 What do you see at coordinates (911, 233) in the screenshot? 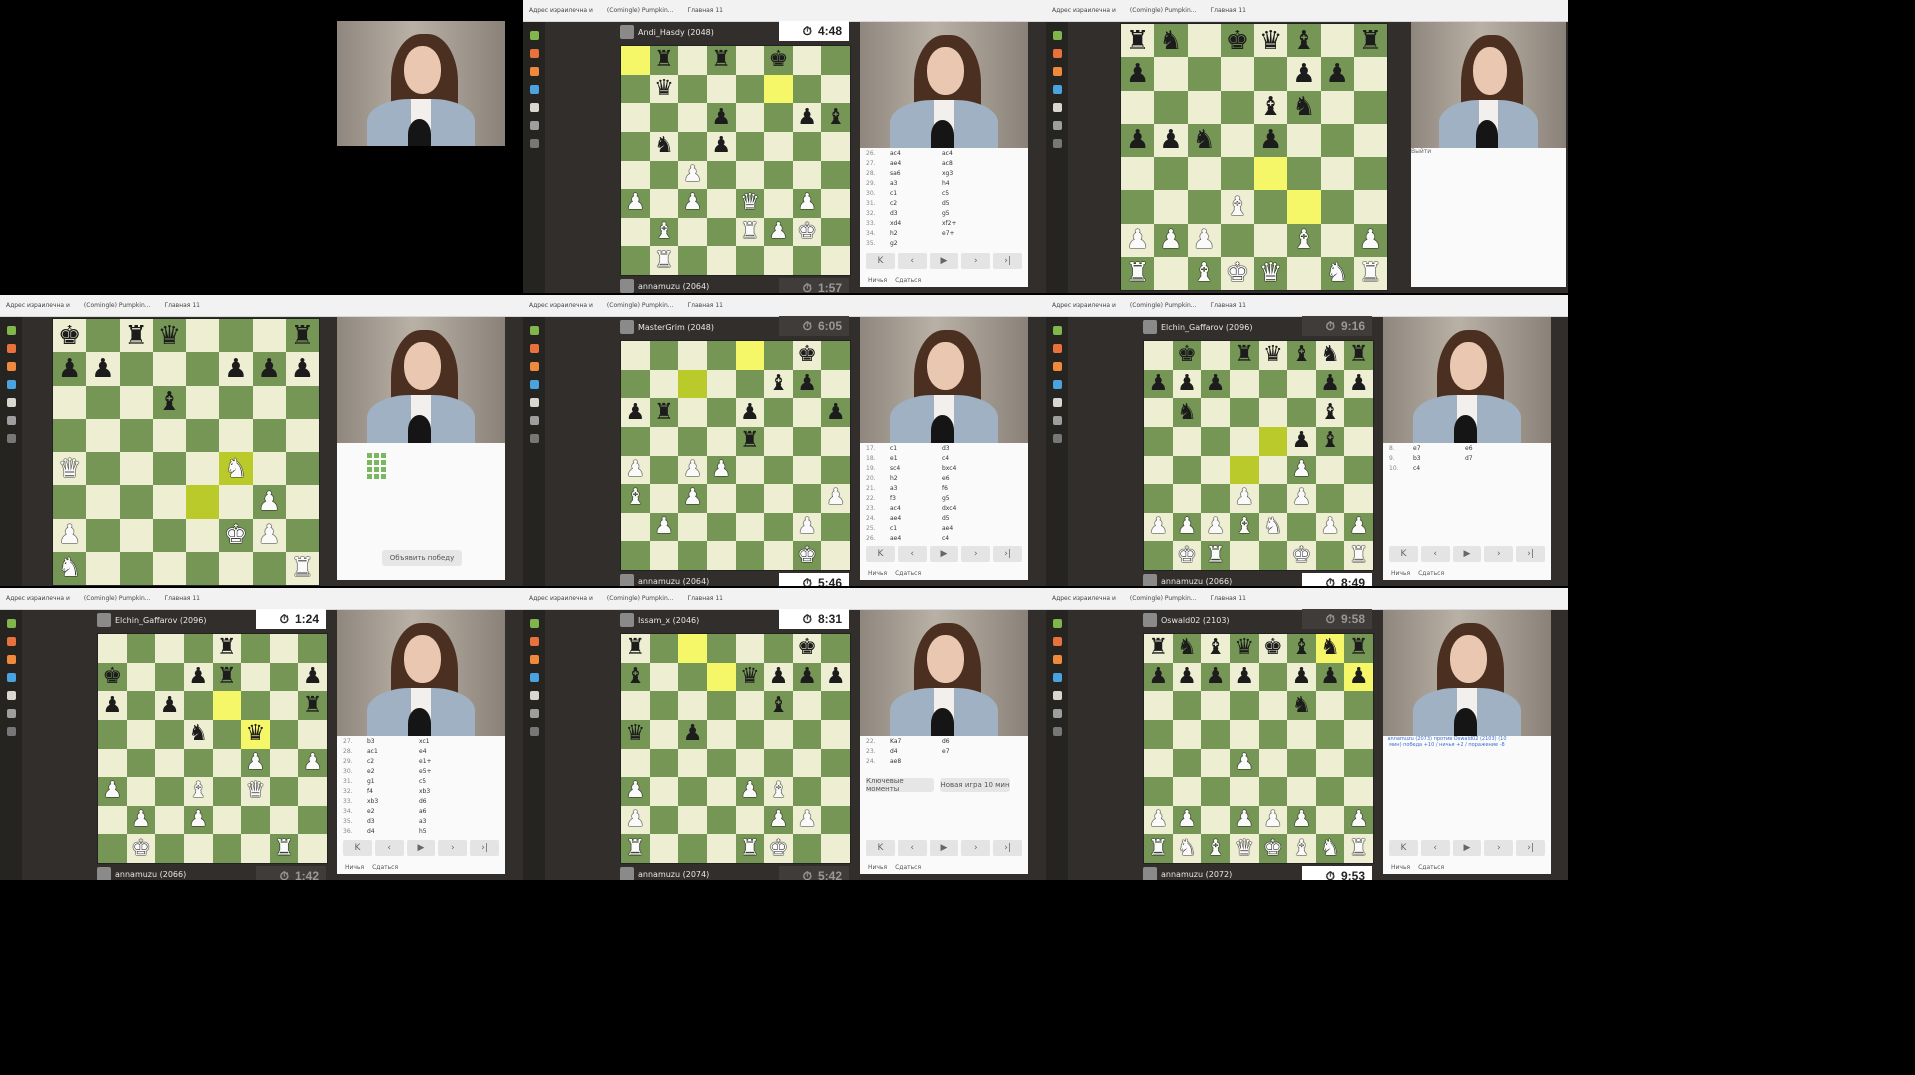
I see `move-san: h2` at bounding box center [911, 233].